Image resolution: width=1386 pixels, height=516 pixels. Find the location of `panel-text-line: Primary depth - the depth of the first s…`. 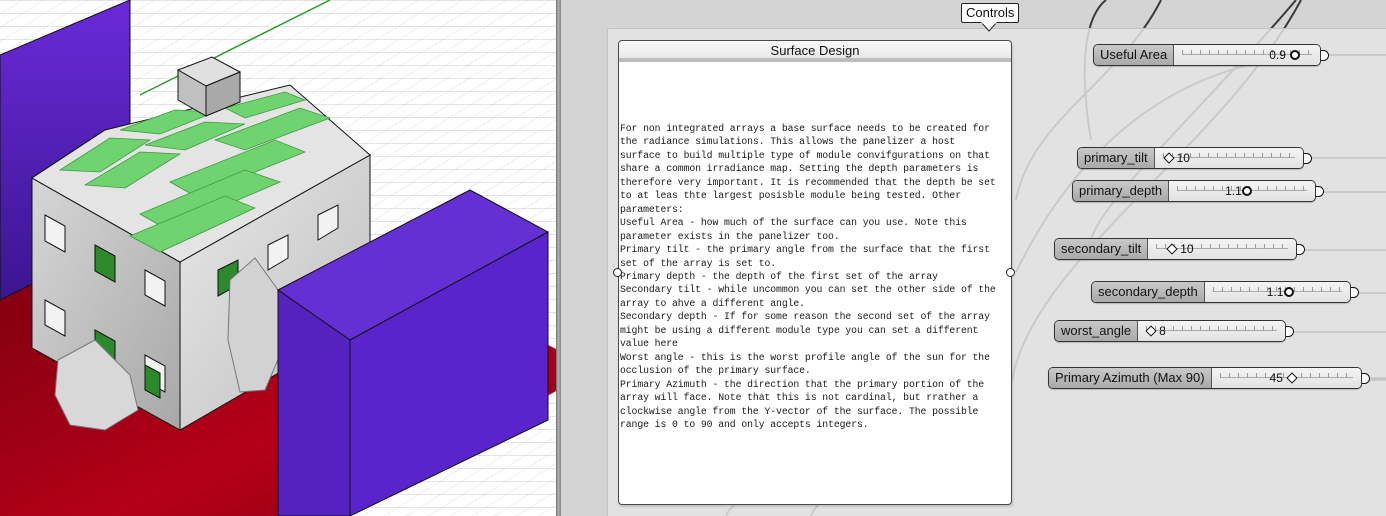

panel-text-line: Primary depth - the depth of the first s… is located at coordinates (779, 276).